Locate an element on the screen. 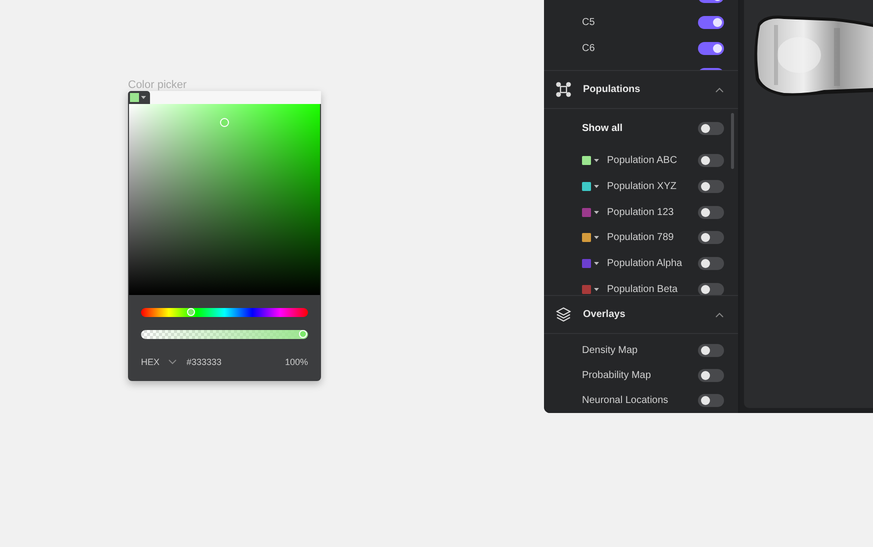  population-label: Population 123 is located at coordinates (641, 212).